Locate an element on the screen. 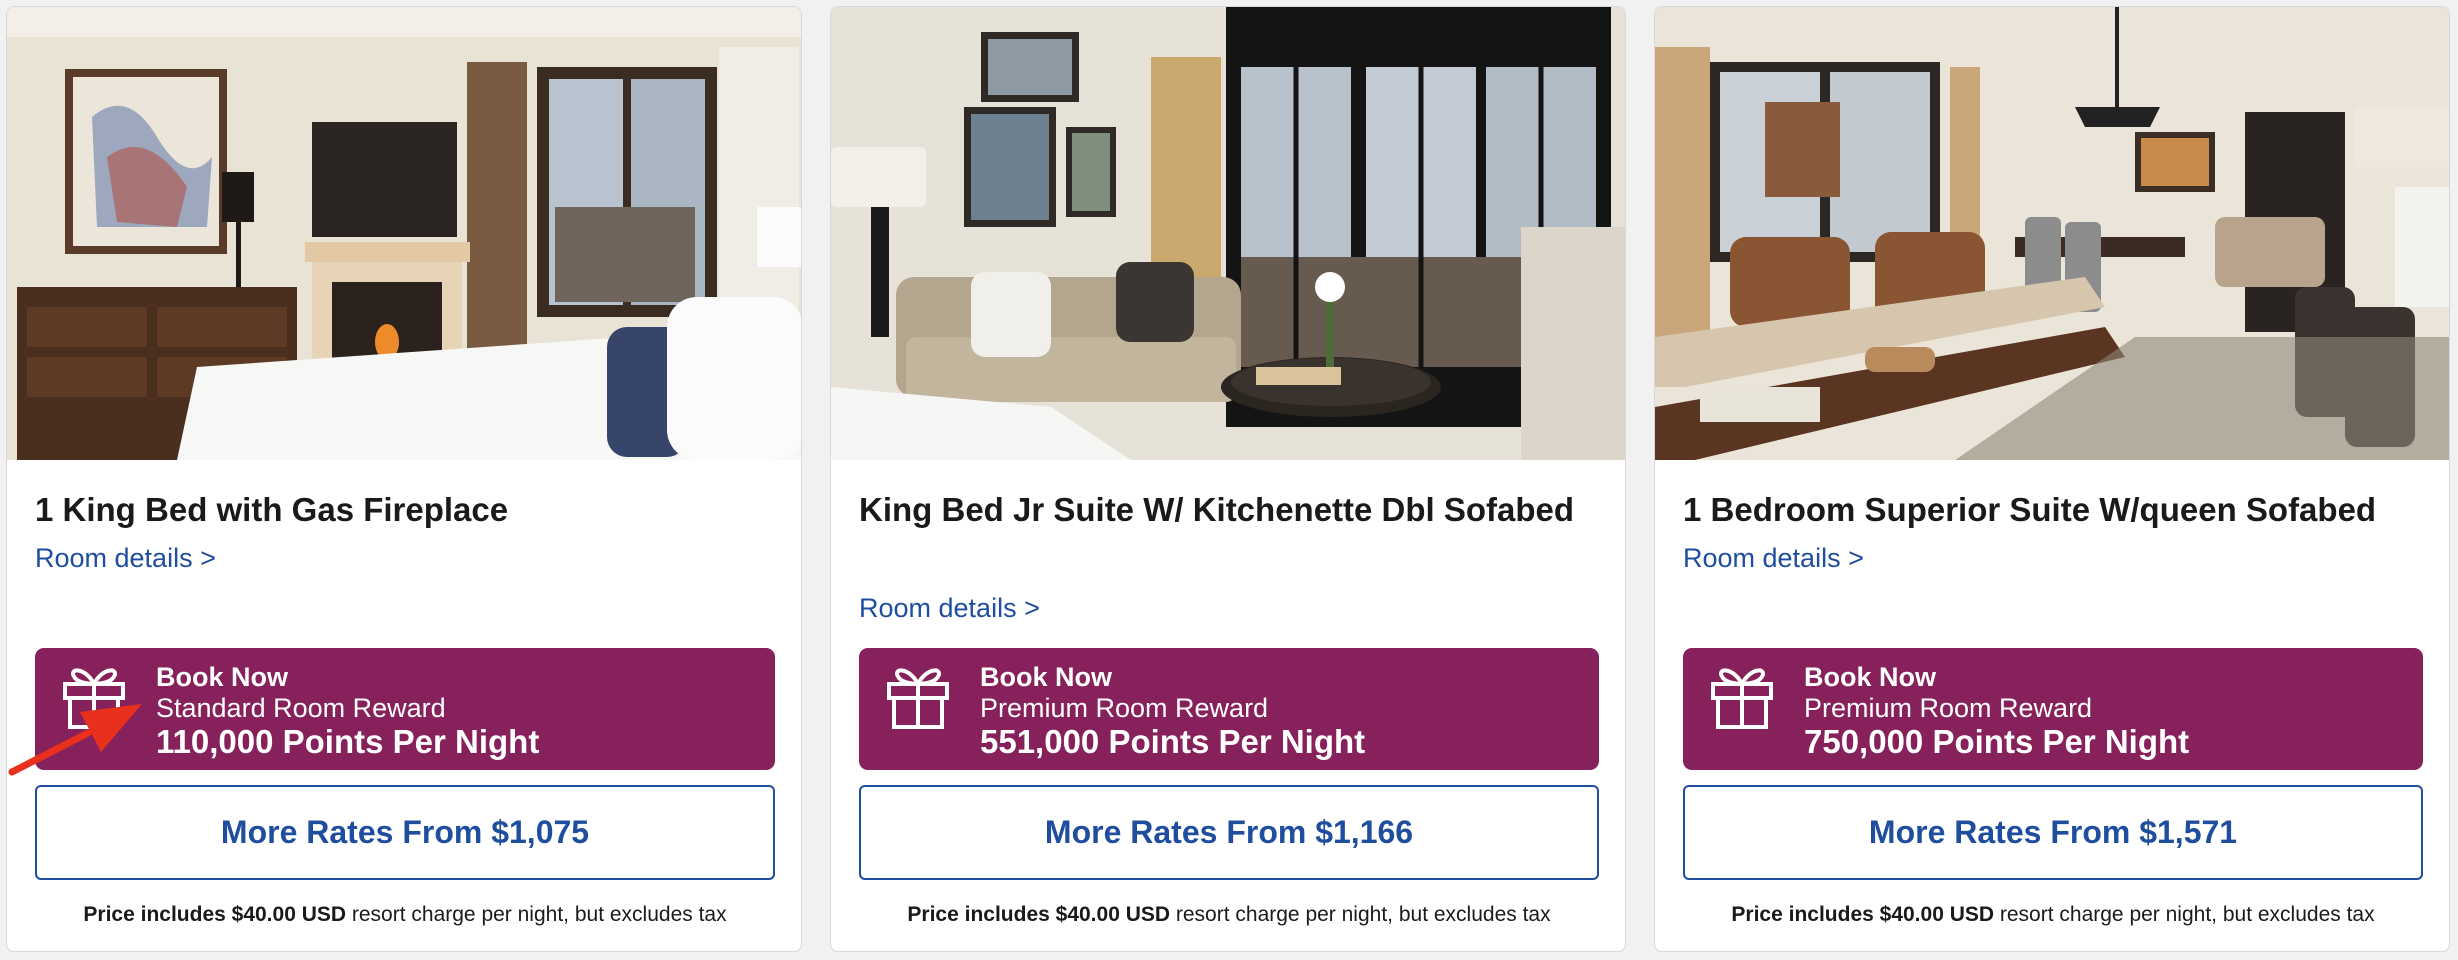  points-per-night: 551,000 Points Per Night is located at coordinates (1173, 741).